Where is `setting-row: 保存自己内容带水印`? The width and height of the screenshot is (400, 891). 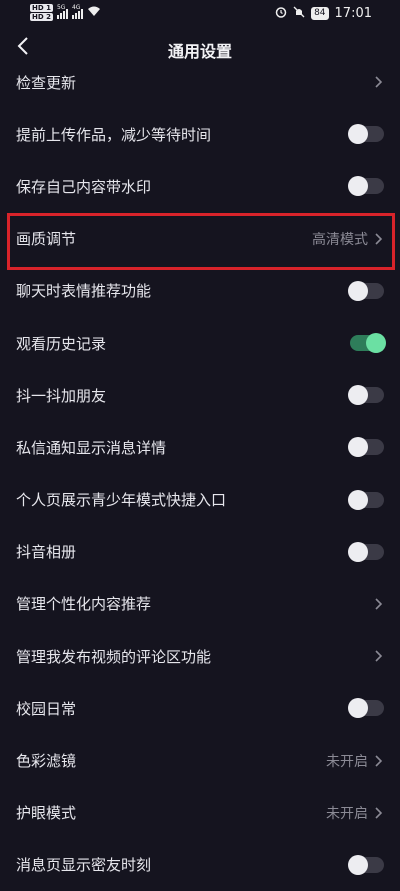 setting-row: 保存自己内容带水印 is located at coordinates (200, 186).